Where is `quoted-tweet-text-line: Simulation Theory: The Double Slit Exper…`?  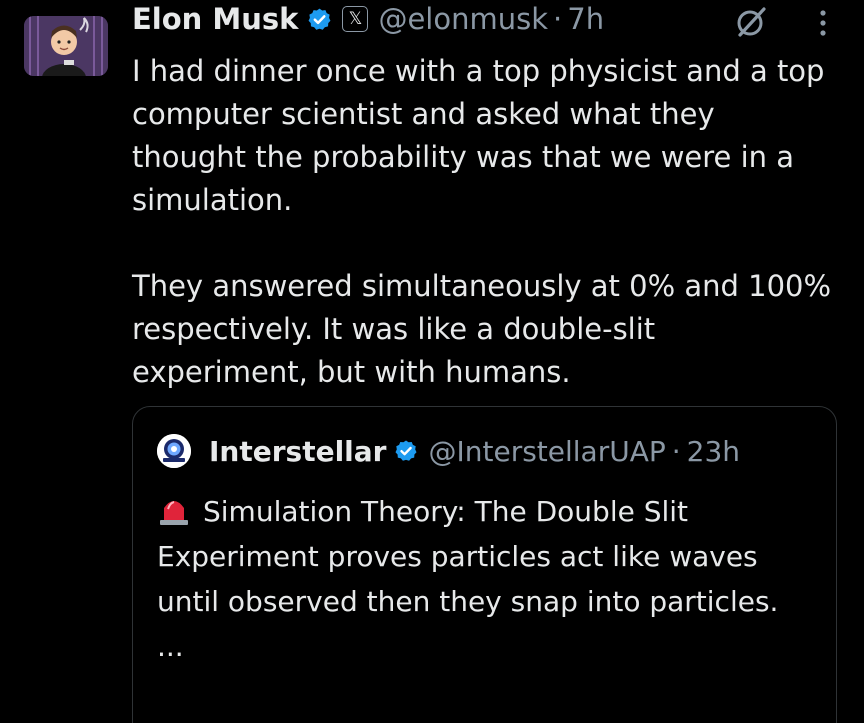 quoted-tweet-text-line: Simulation Theory: The Double Slit Exper… is located at coordinates (492, 556).